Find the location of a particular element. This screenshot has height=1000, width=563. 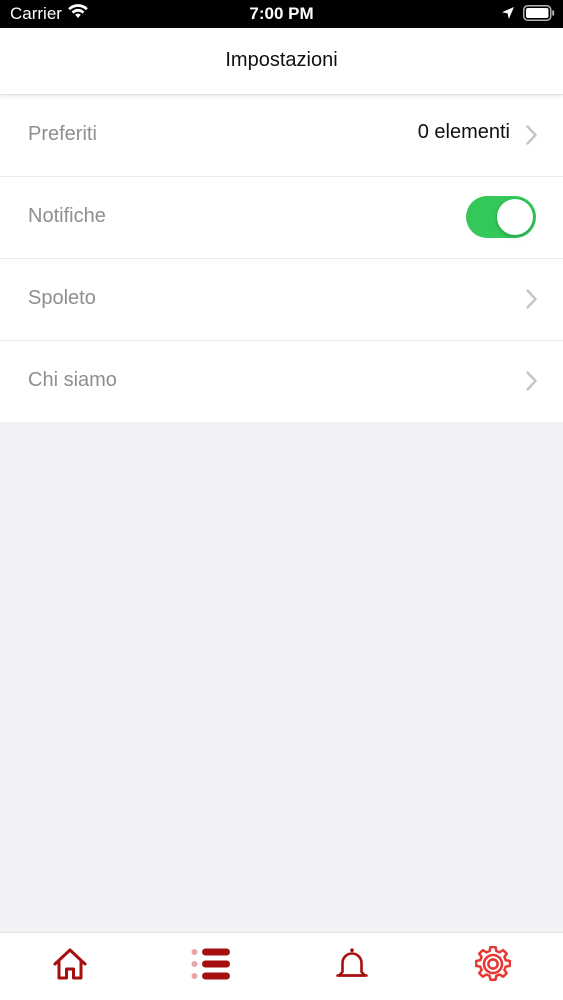

page-title: Impostazioni is located at coordinates (281, 60).